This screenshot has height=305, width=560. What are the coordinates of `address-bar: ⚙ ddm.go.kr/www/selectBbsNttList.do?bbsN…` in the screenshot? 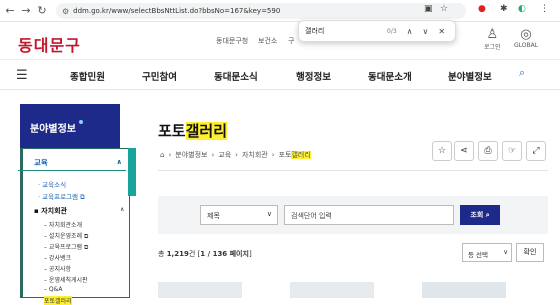 It's located at (261, 11).